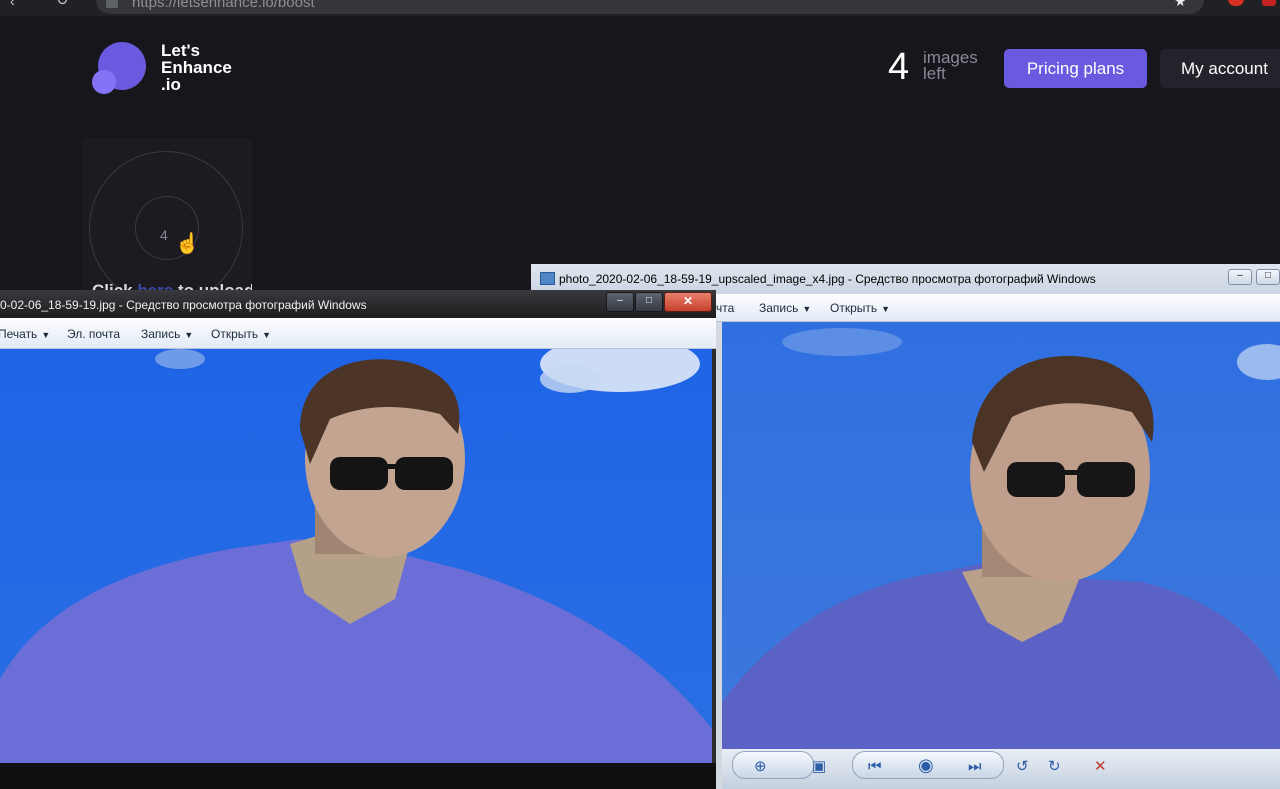 Image resolution: width=1280 pixels, height=789 pixels. Describe the element at coordinates (1100, 767) in the screenshot. I see `delete-icon: ✕` at that location.